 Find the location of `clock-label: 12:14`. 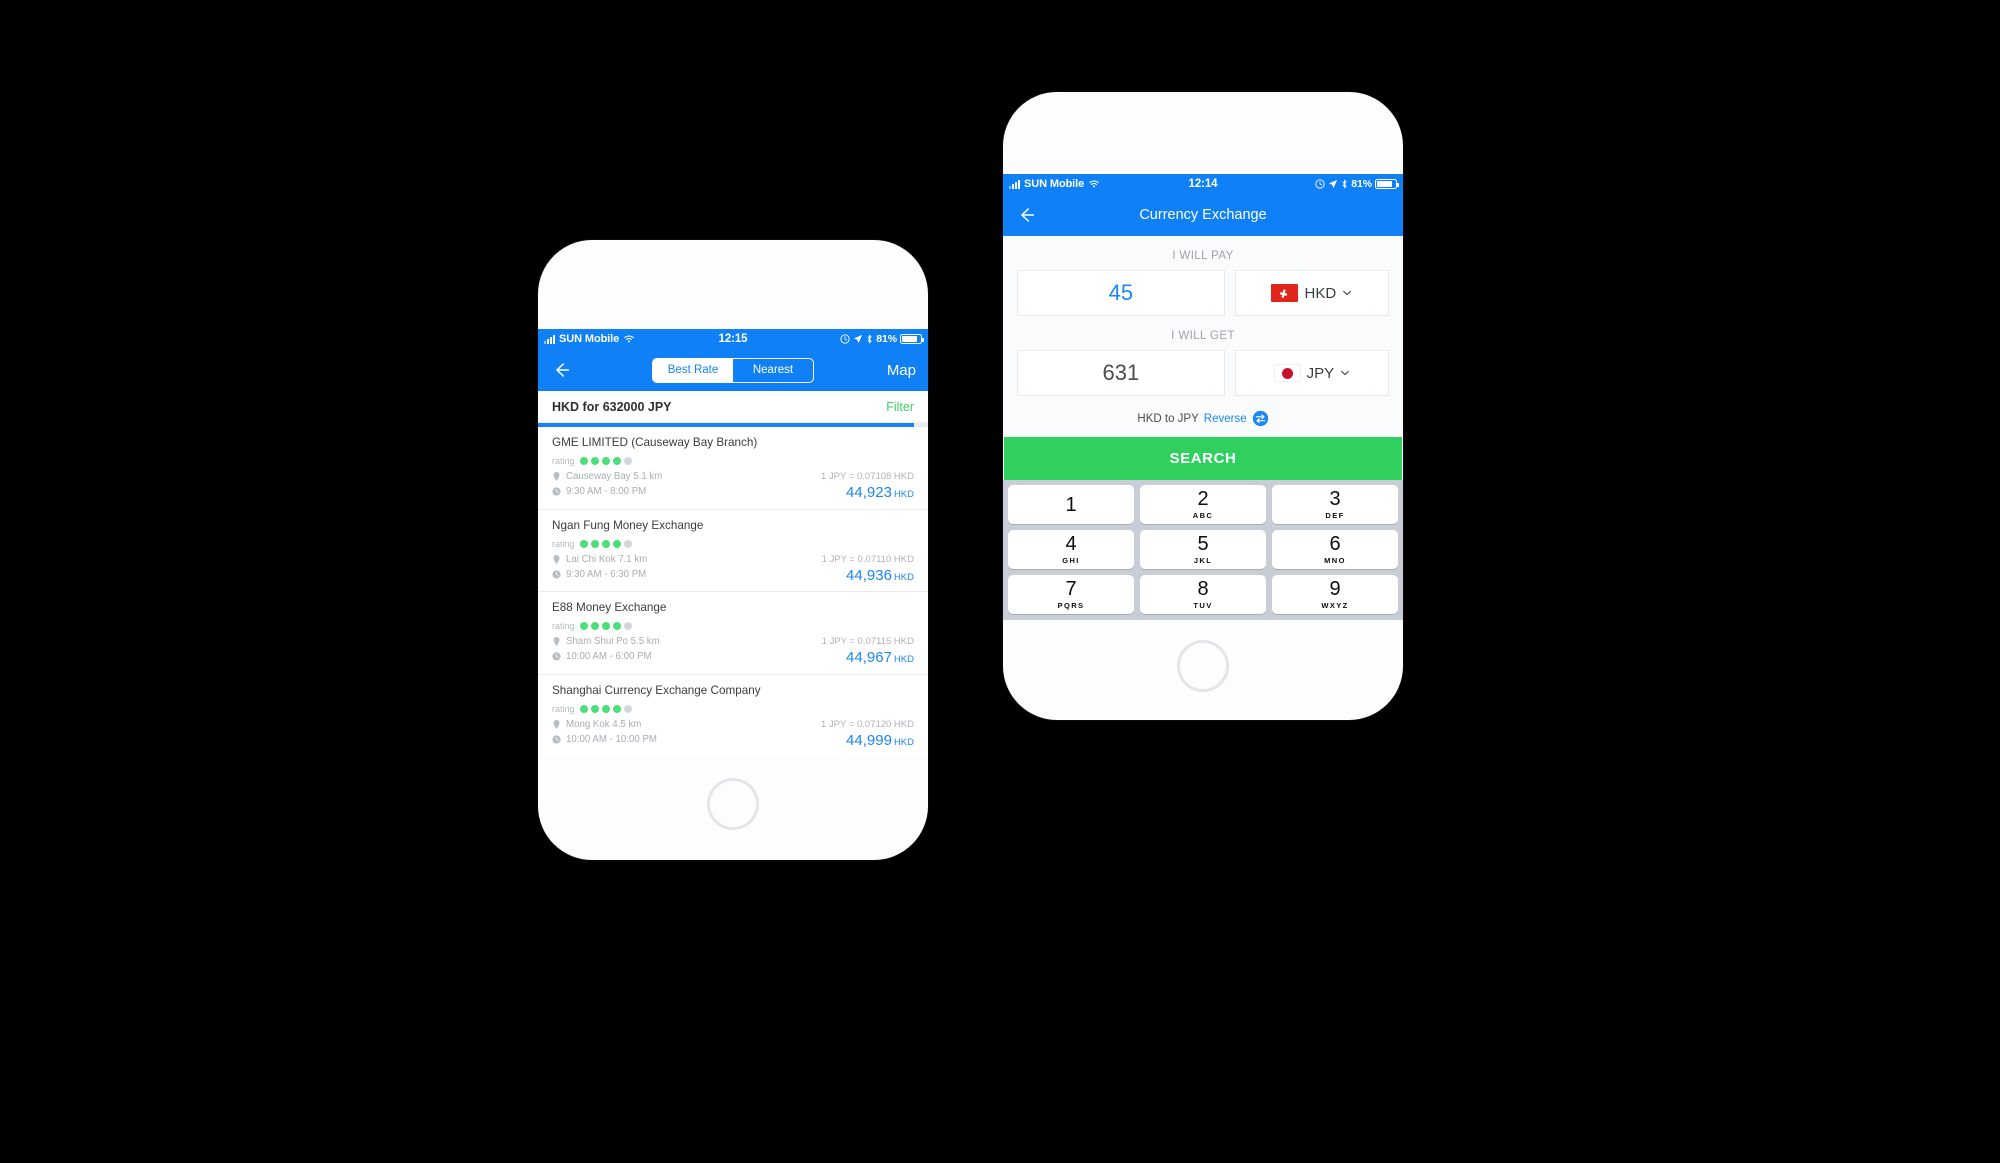

clock-label: 12:14 is located at coordinates (1203, 184).